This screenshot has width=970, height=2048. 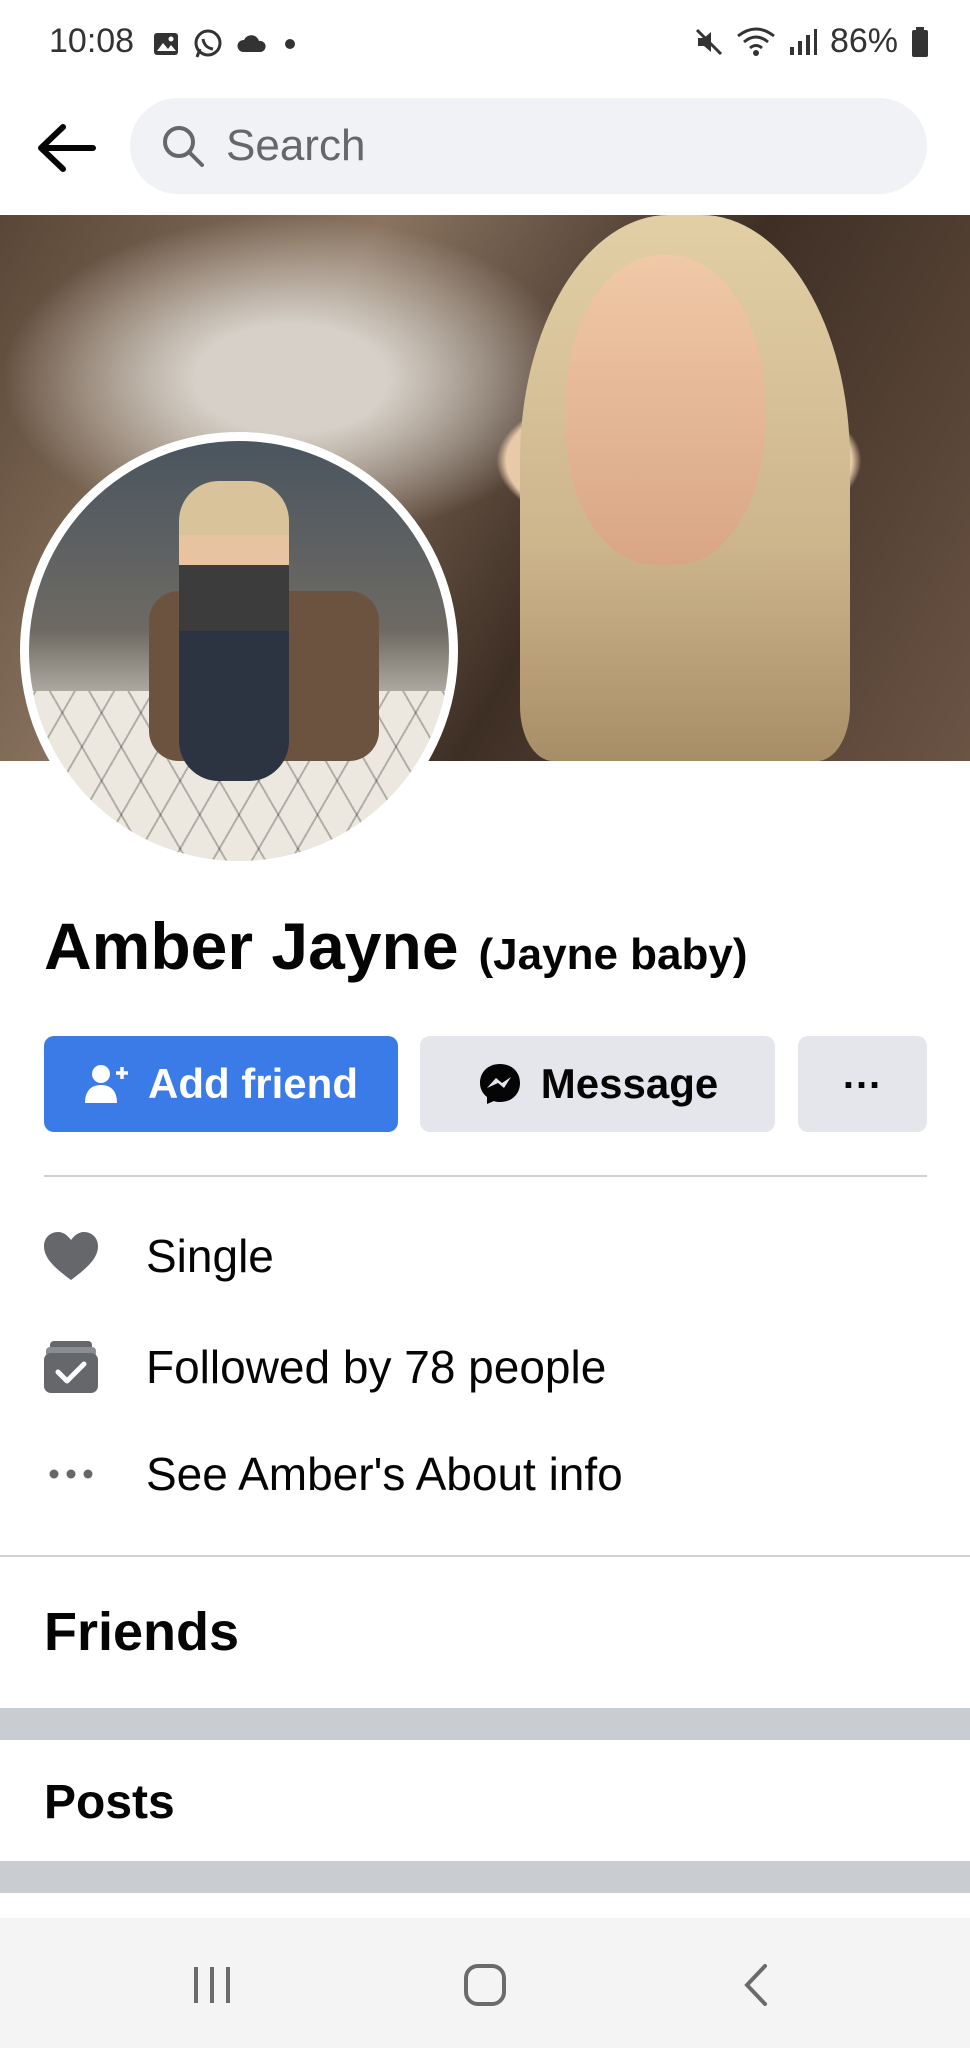 I want to click on add-friend-label: Add friend, so click(x=253, y=1083).